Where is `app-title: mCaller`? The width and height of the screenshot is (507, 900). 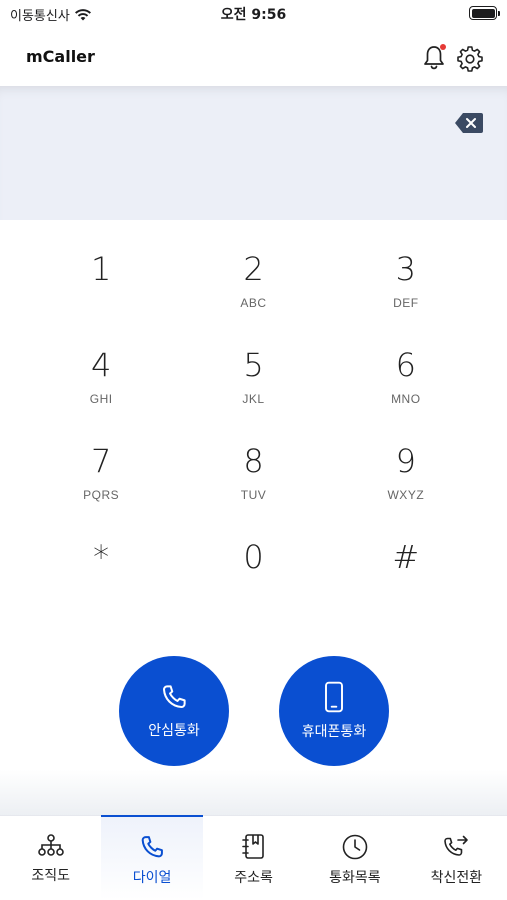 app-title: mCaller is located at coordinates (60, 56).